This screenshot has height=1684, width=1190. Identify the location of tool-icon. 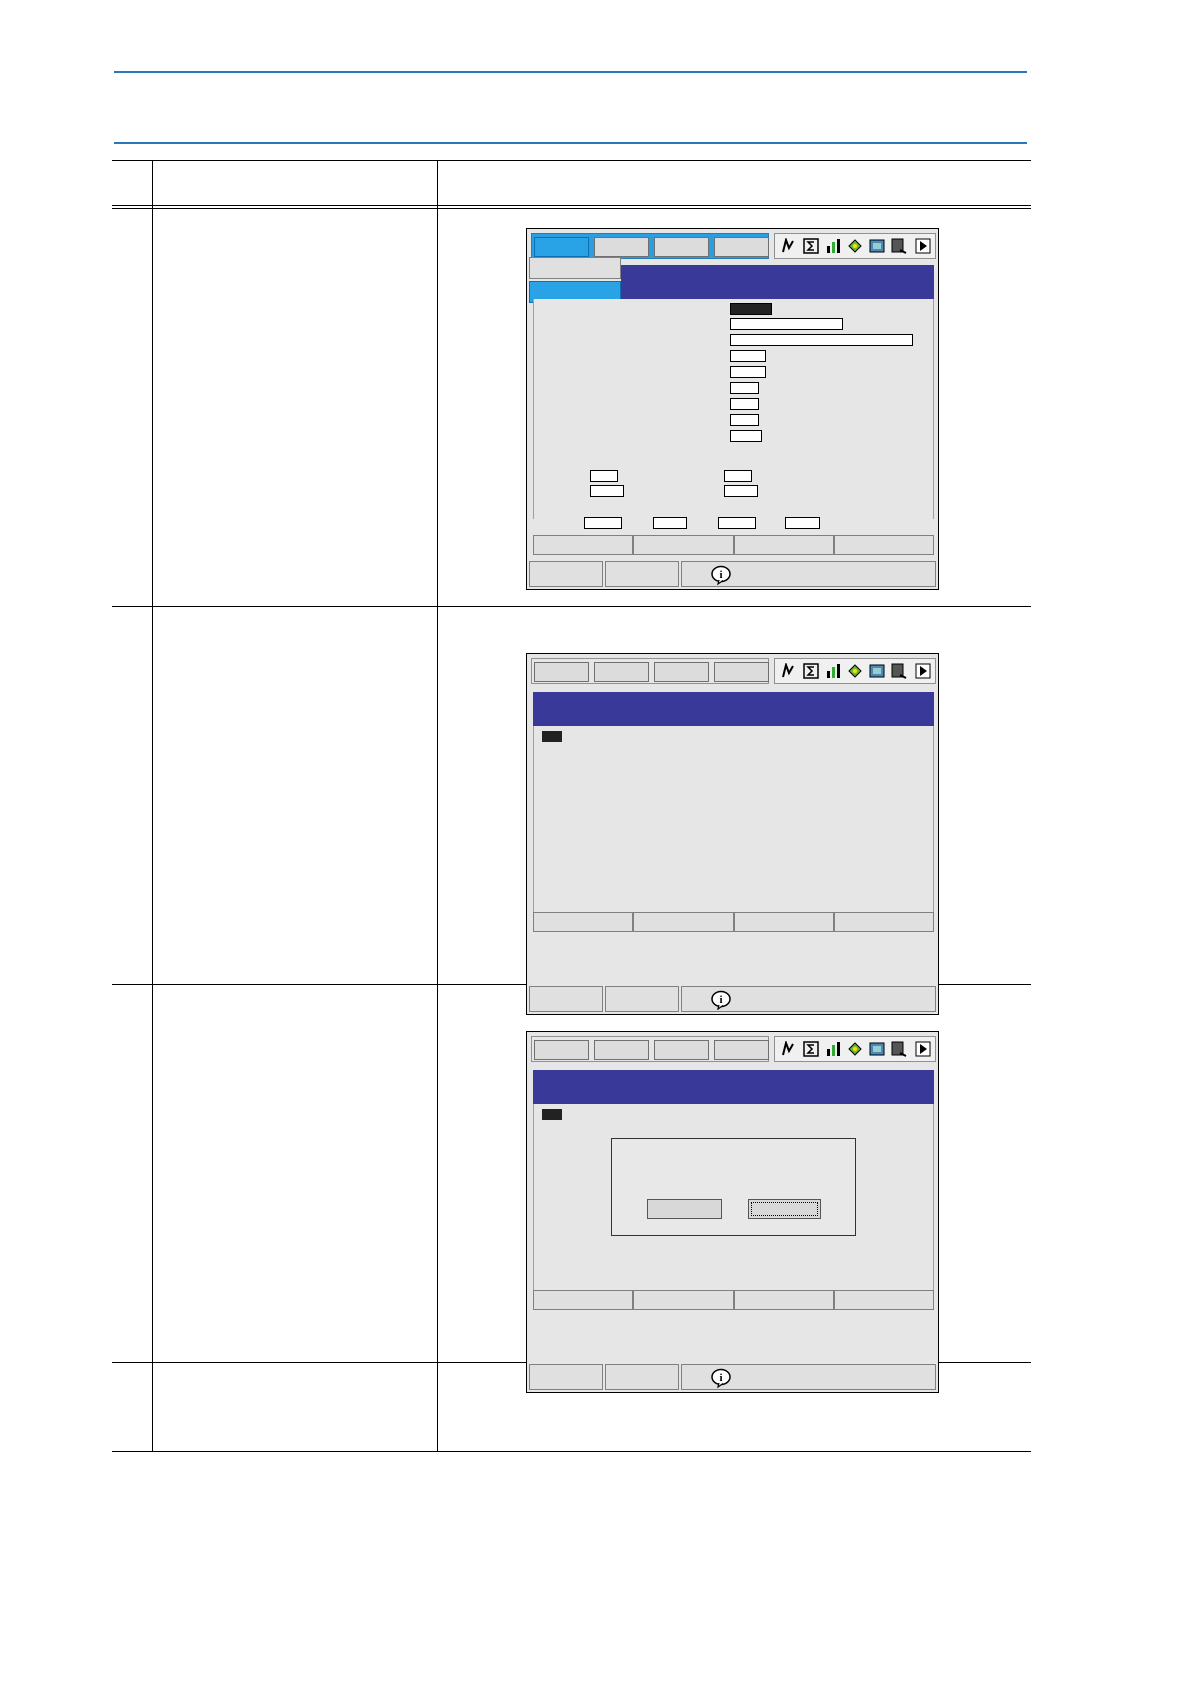
(855, 1049).